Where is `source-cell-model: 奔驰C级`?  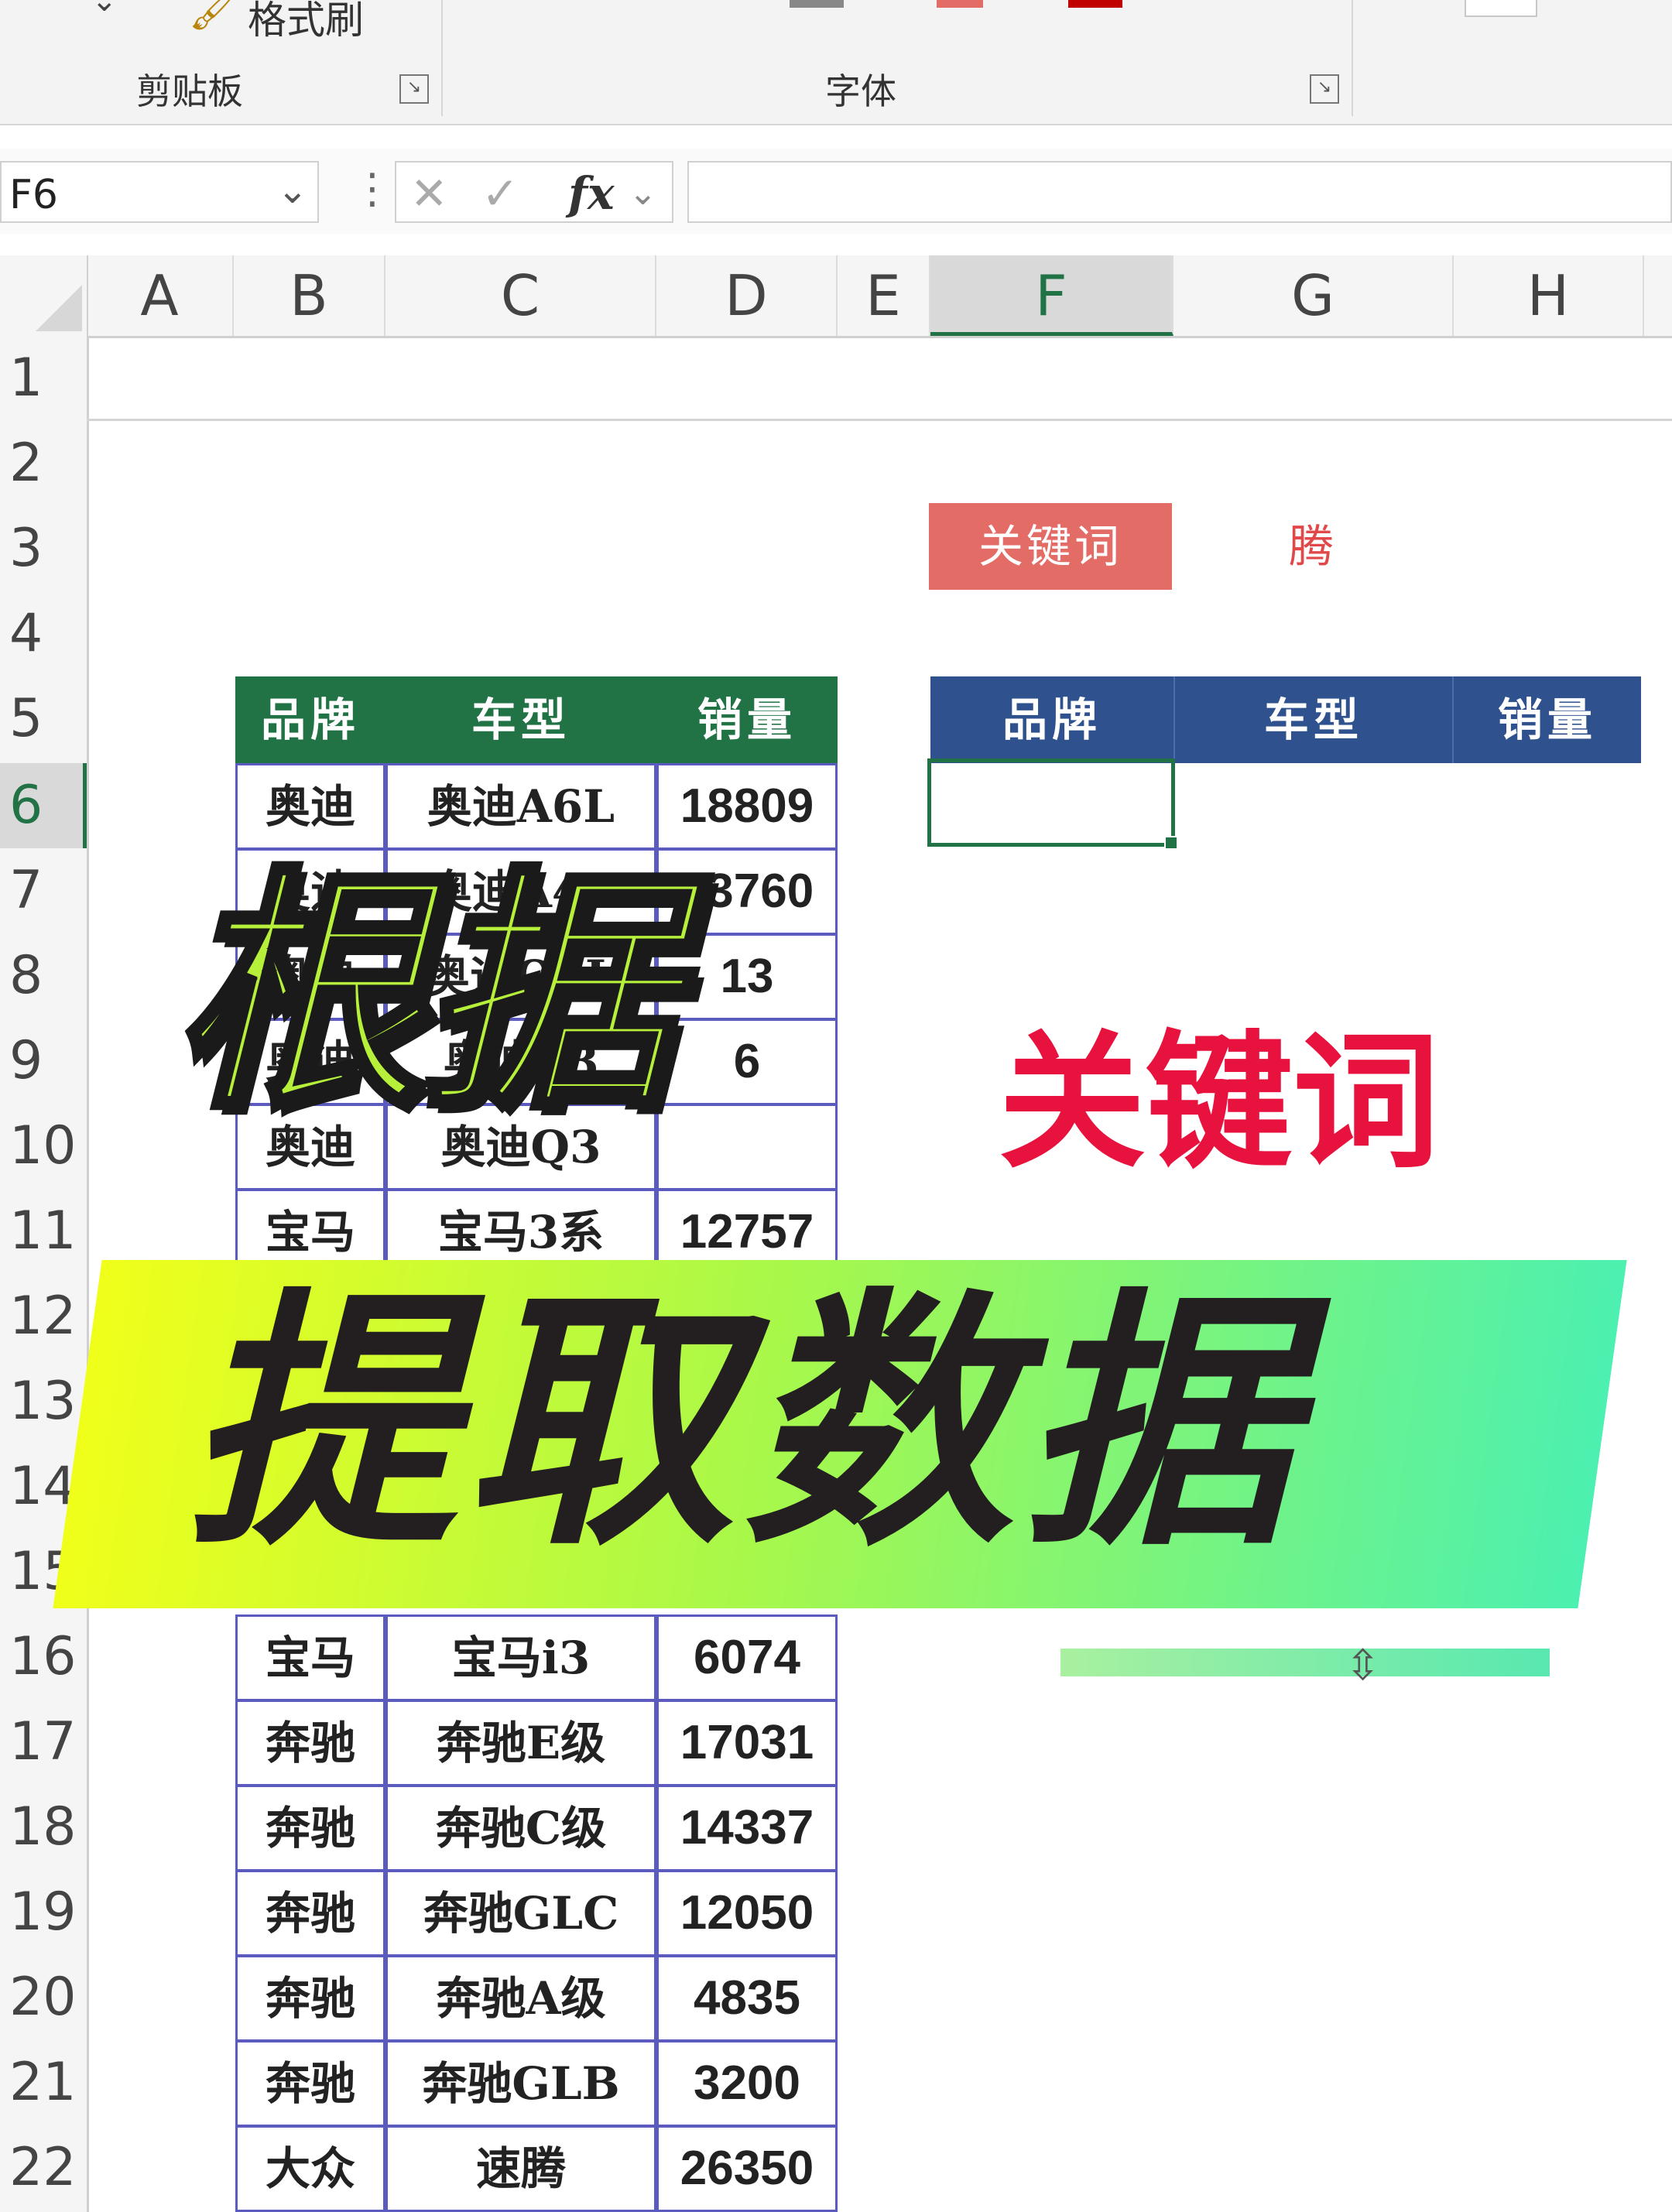 source-cell-model: 奔驰C级 is located at coordinates (520, 1828).